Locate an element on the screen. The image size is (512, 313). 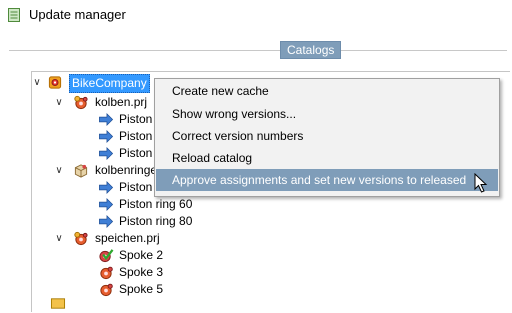
tree-node-label: Piston ring 80 is located at coordinates (155, 221).